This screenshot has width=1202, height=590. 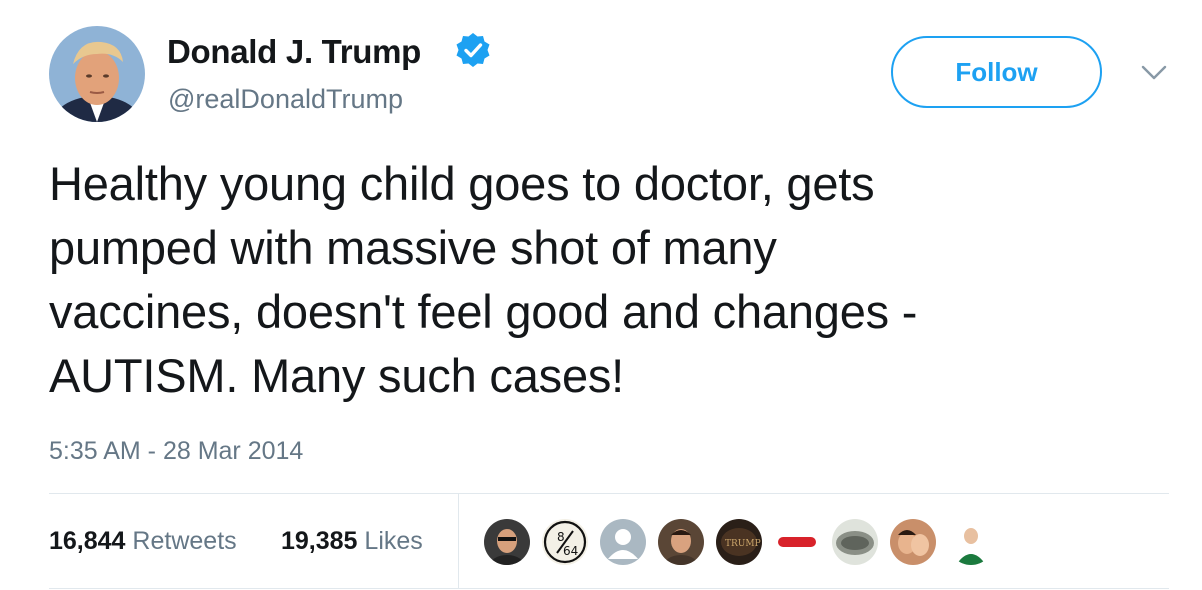 I want to click on liker-avatar-2: 8 64, so click(x=565, y=542).